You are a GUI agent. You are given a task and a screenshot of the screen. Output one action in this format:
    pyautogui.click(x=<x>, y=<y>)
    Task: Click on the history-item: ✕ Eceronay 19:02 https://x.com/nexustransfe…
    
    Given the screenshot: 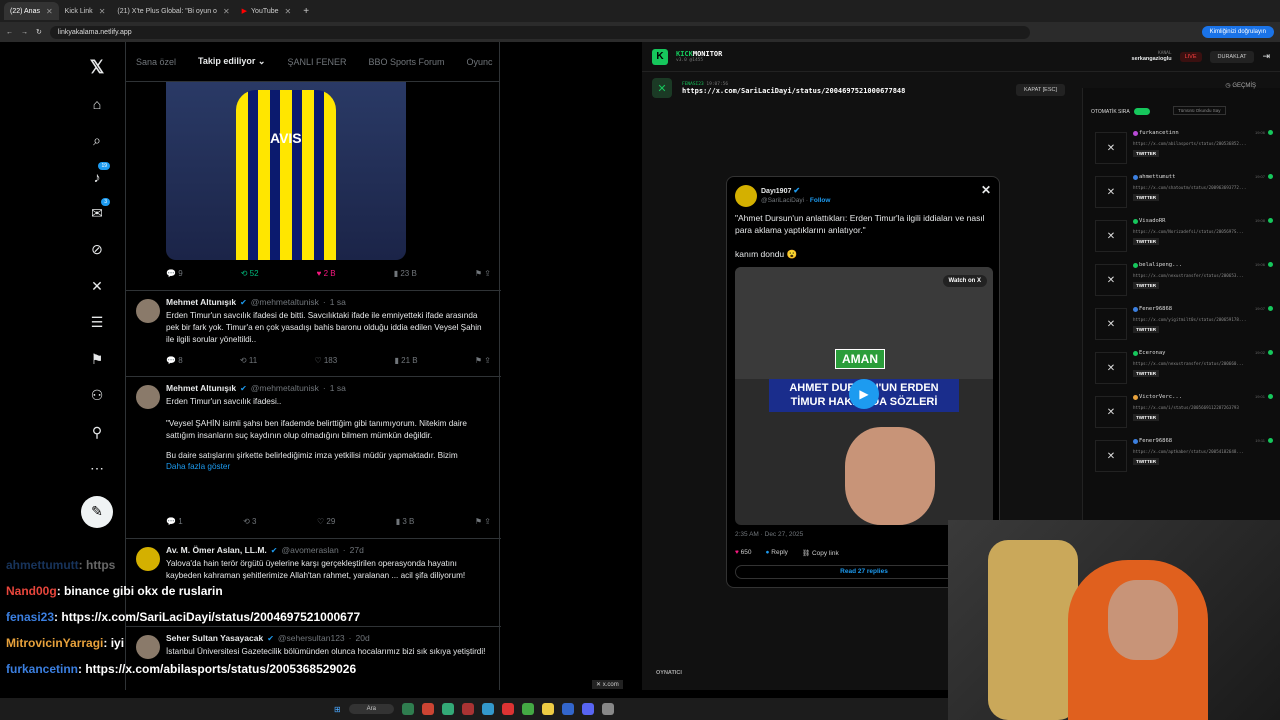 What is the action you would take?
    pyautogui.click(x=1182, y=368)
    